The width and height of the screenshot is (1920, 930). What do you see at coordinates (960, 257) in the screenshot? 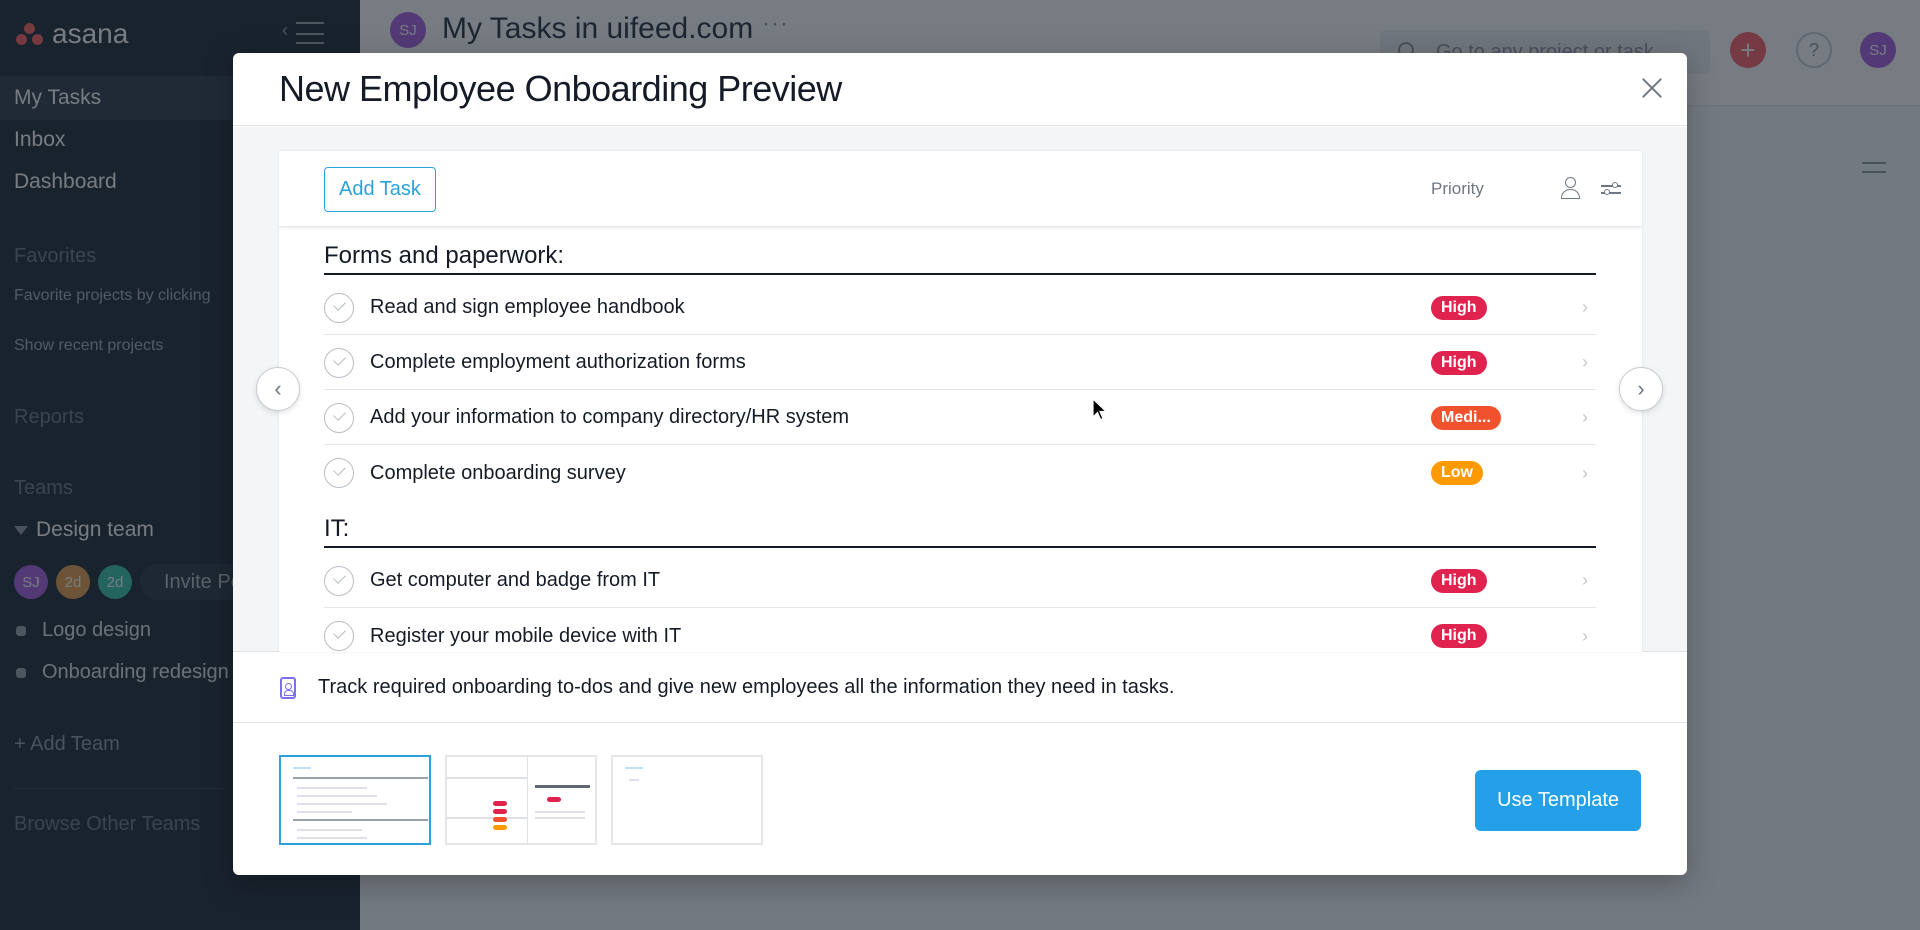
I see `section-header: Forms and paperwork:` at bounding box center [960, 257].